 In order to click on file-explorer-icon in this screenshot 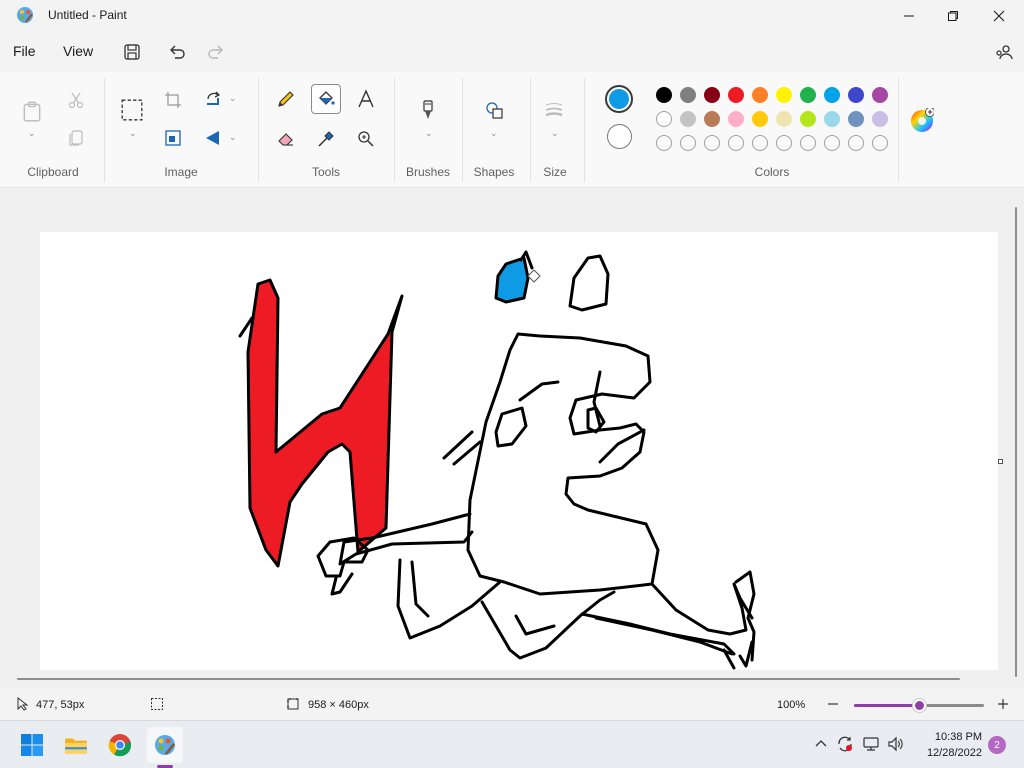, I will do `click(76, 746)`.